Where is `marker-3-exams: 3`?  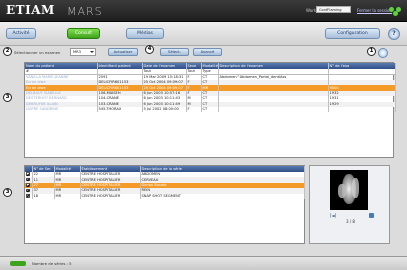
marker-3-exams: 3 is located at coordinates (7, 97).